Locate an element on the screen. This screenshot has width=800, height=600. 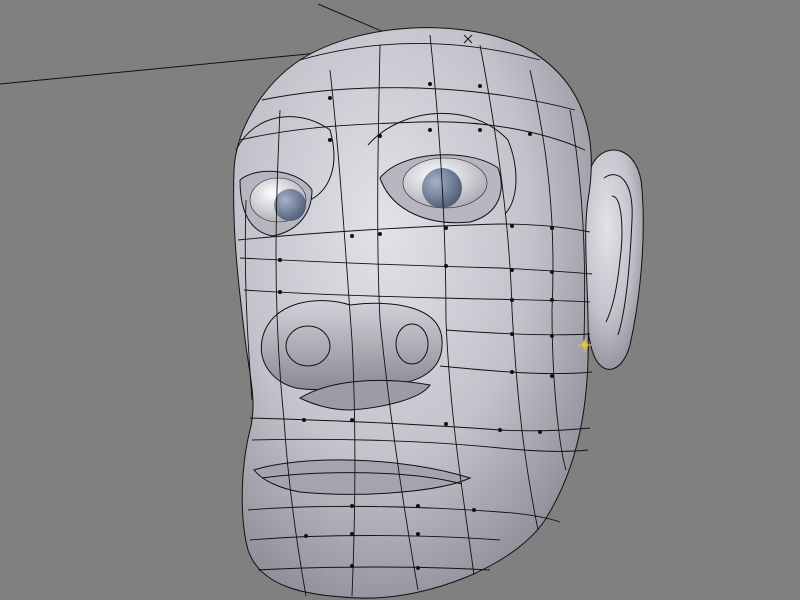
nose-mesh is located at coordinates (351, 345).